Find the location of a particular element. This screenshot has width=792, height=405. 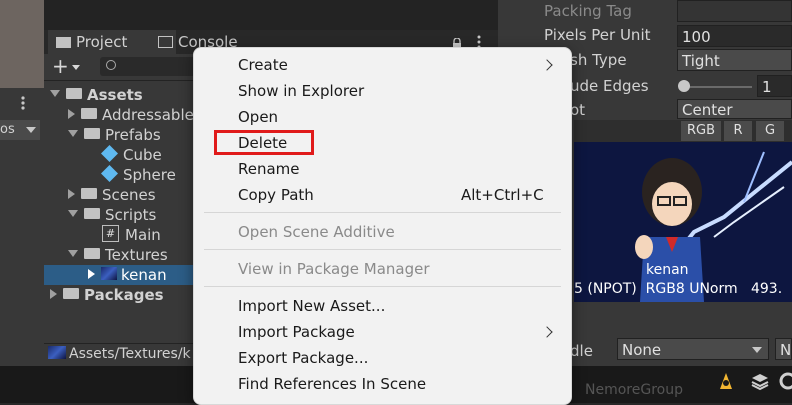

tree-item-sphere: Sphere is located at coordinates (138, 175).